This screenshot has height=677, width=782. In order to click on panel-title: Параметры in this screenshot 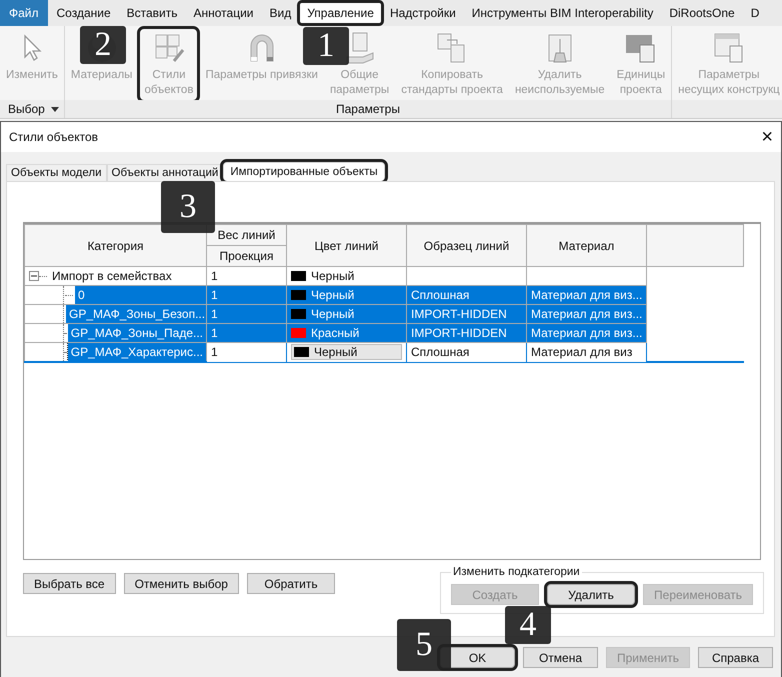, I will do `click(368, 109)`.